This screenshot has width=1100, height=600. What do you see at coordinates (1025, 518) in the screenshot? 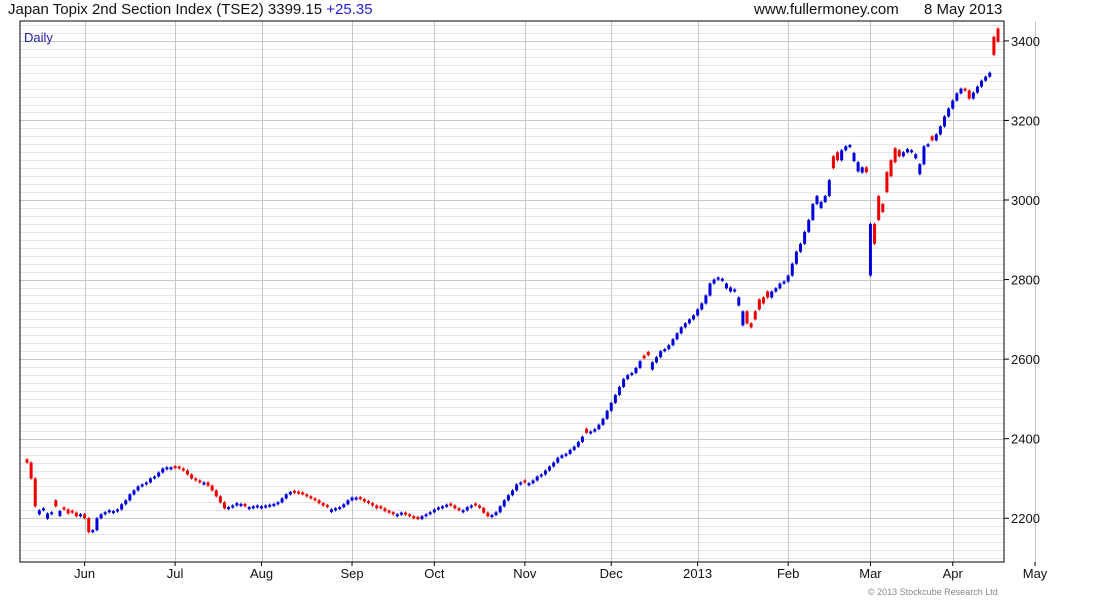
I see `y-tick-label: 2200` at bounding box center [1025, 518].